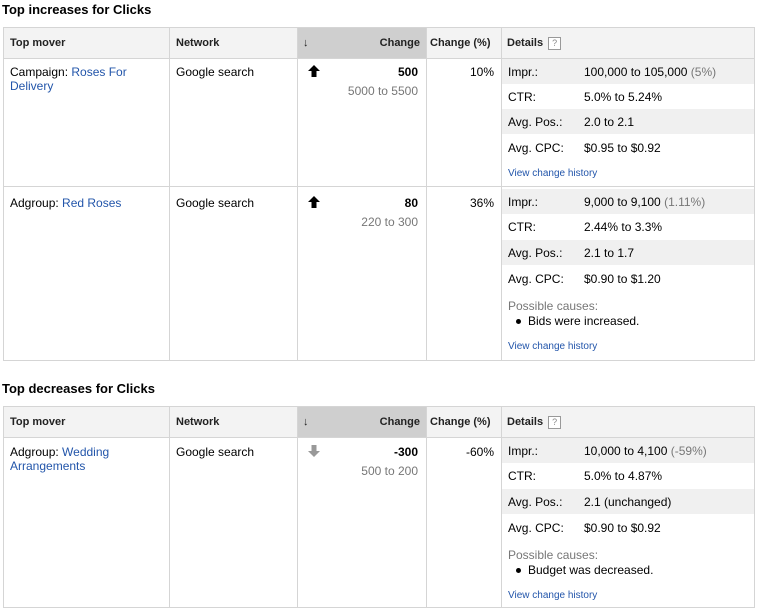 This screenshot has width=758, height=612. Describe the element at coordinates (481, 72) in the screenshot. I see `change-pct-value: 10%` at that location.